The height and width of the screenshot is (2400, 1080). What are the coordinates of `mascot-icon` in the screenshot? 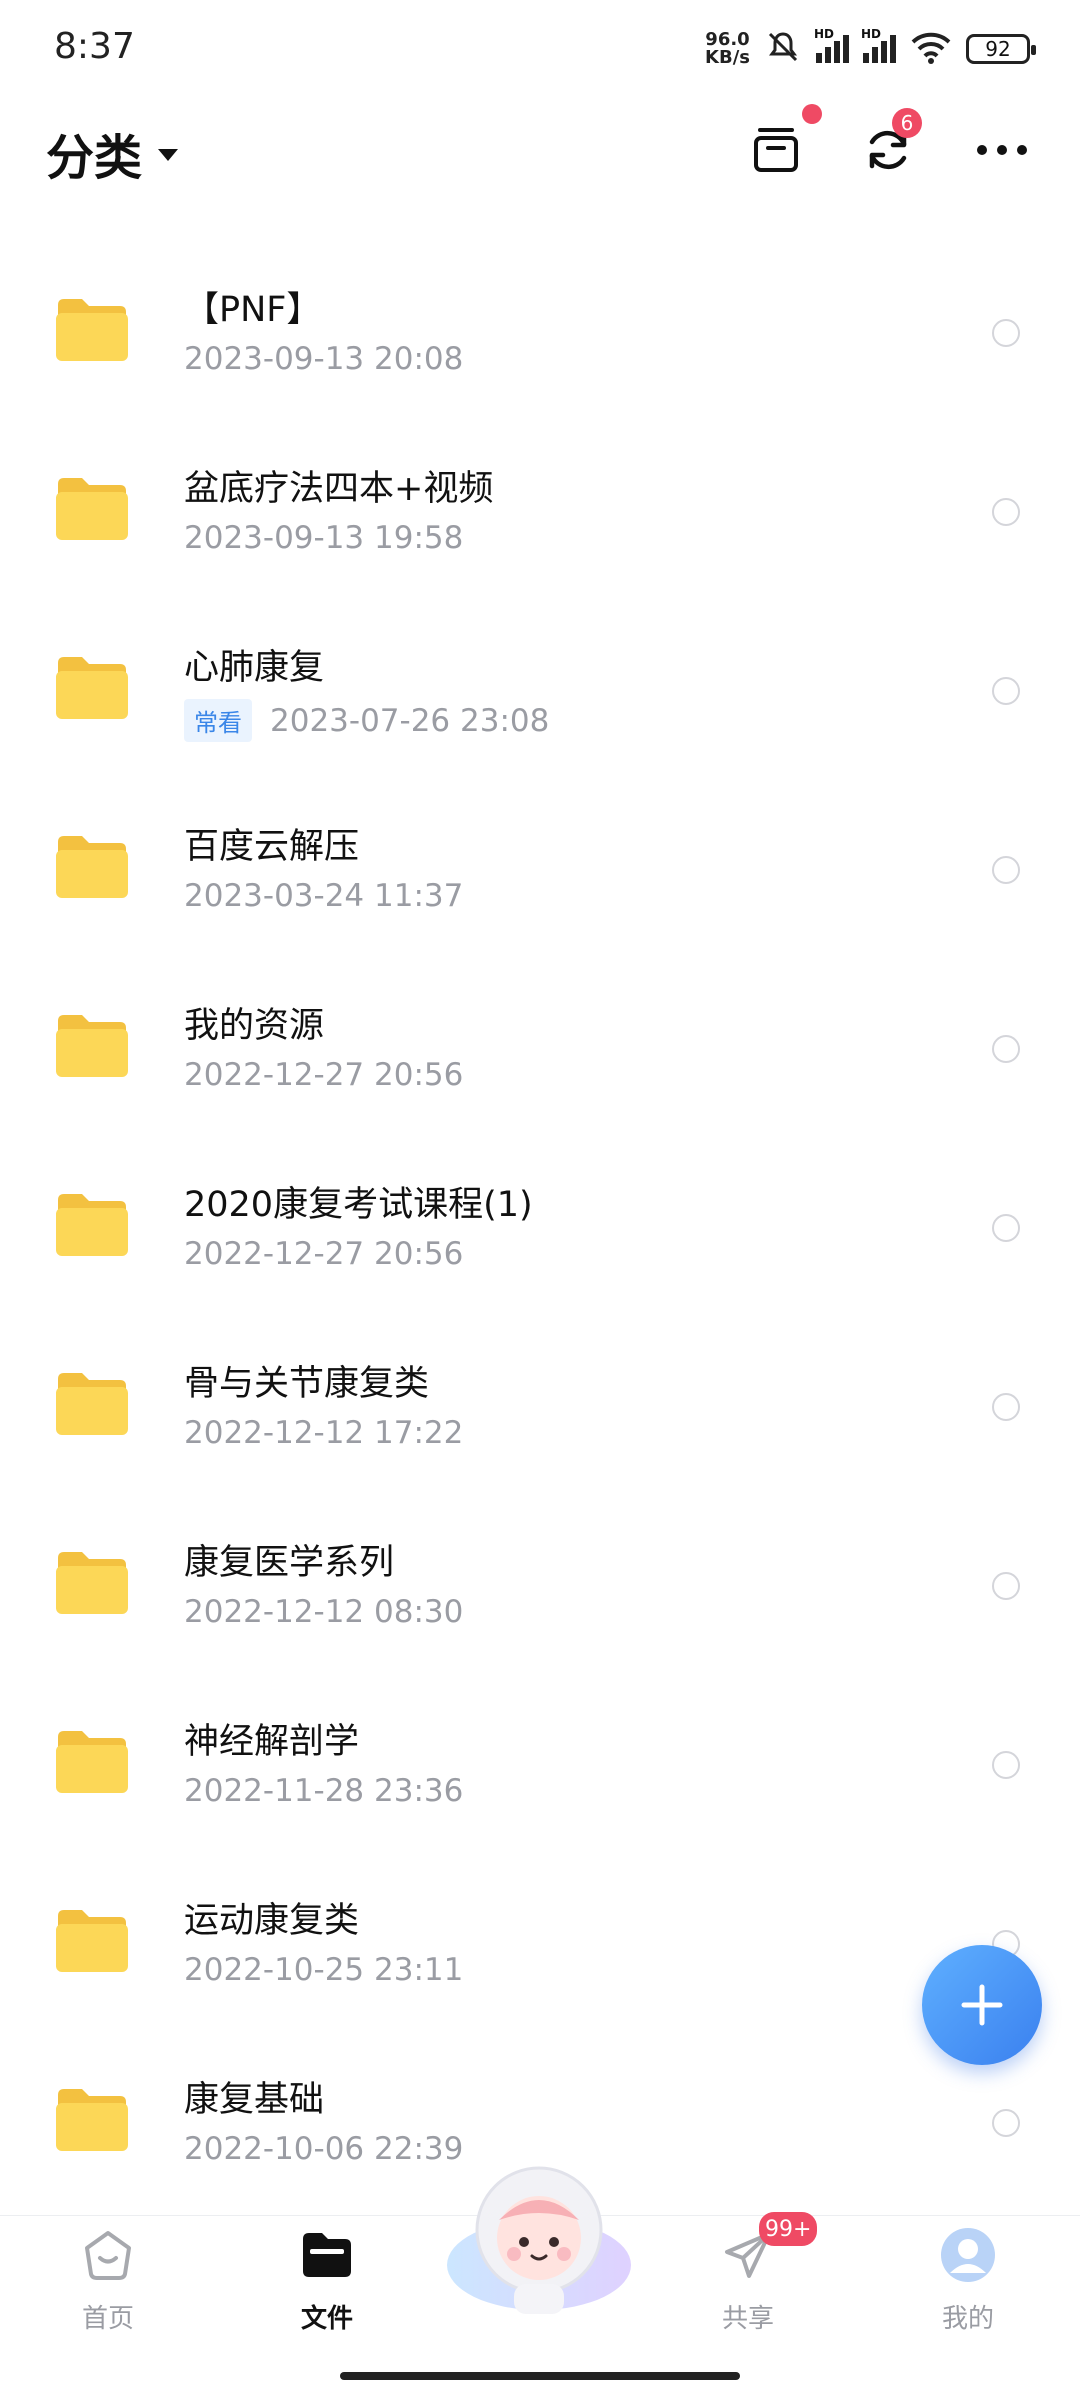 It's located at (539, 2240).